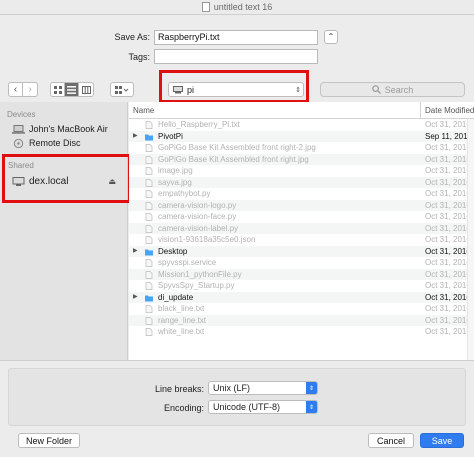 This screenshot has height=457, width=474. What do you see at coordinates (301, 110) in the screenshot?
I see `file-list-header: Name Date Modified` at bounding box center [301, 110].